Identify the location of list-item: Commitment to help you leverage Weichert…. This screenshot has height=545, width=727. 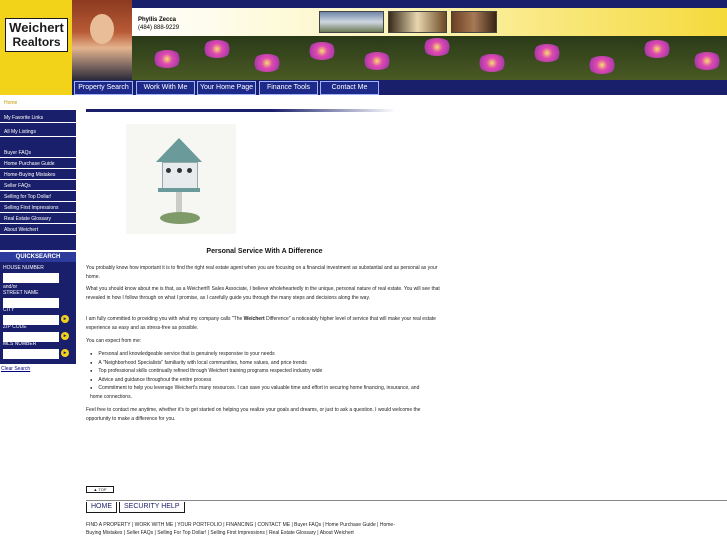
(260, 392).